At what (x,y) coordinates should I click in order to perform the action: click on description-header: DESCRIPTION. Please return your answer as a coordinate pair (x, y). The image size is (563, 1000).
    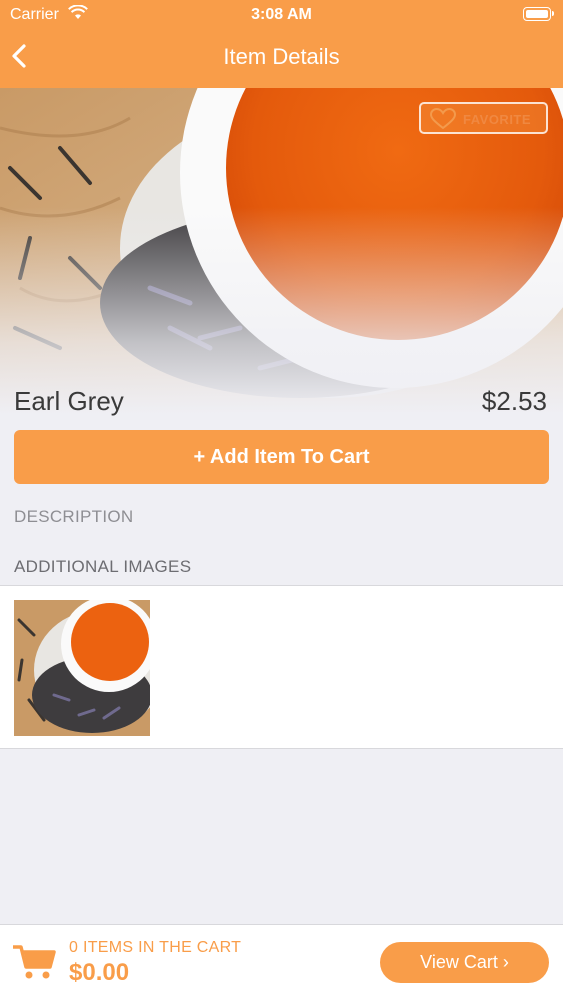
    Looking at the image, I should click on (74, 516).